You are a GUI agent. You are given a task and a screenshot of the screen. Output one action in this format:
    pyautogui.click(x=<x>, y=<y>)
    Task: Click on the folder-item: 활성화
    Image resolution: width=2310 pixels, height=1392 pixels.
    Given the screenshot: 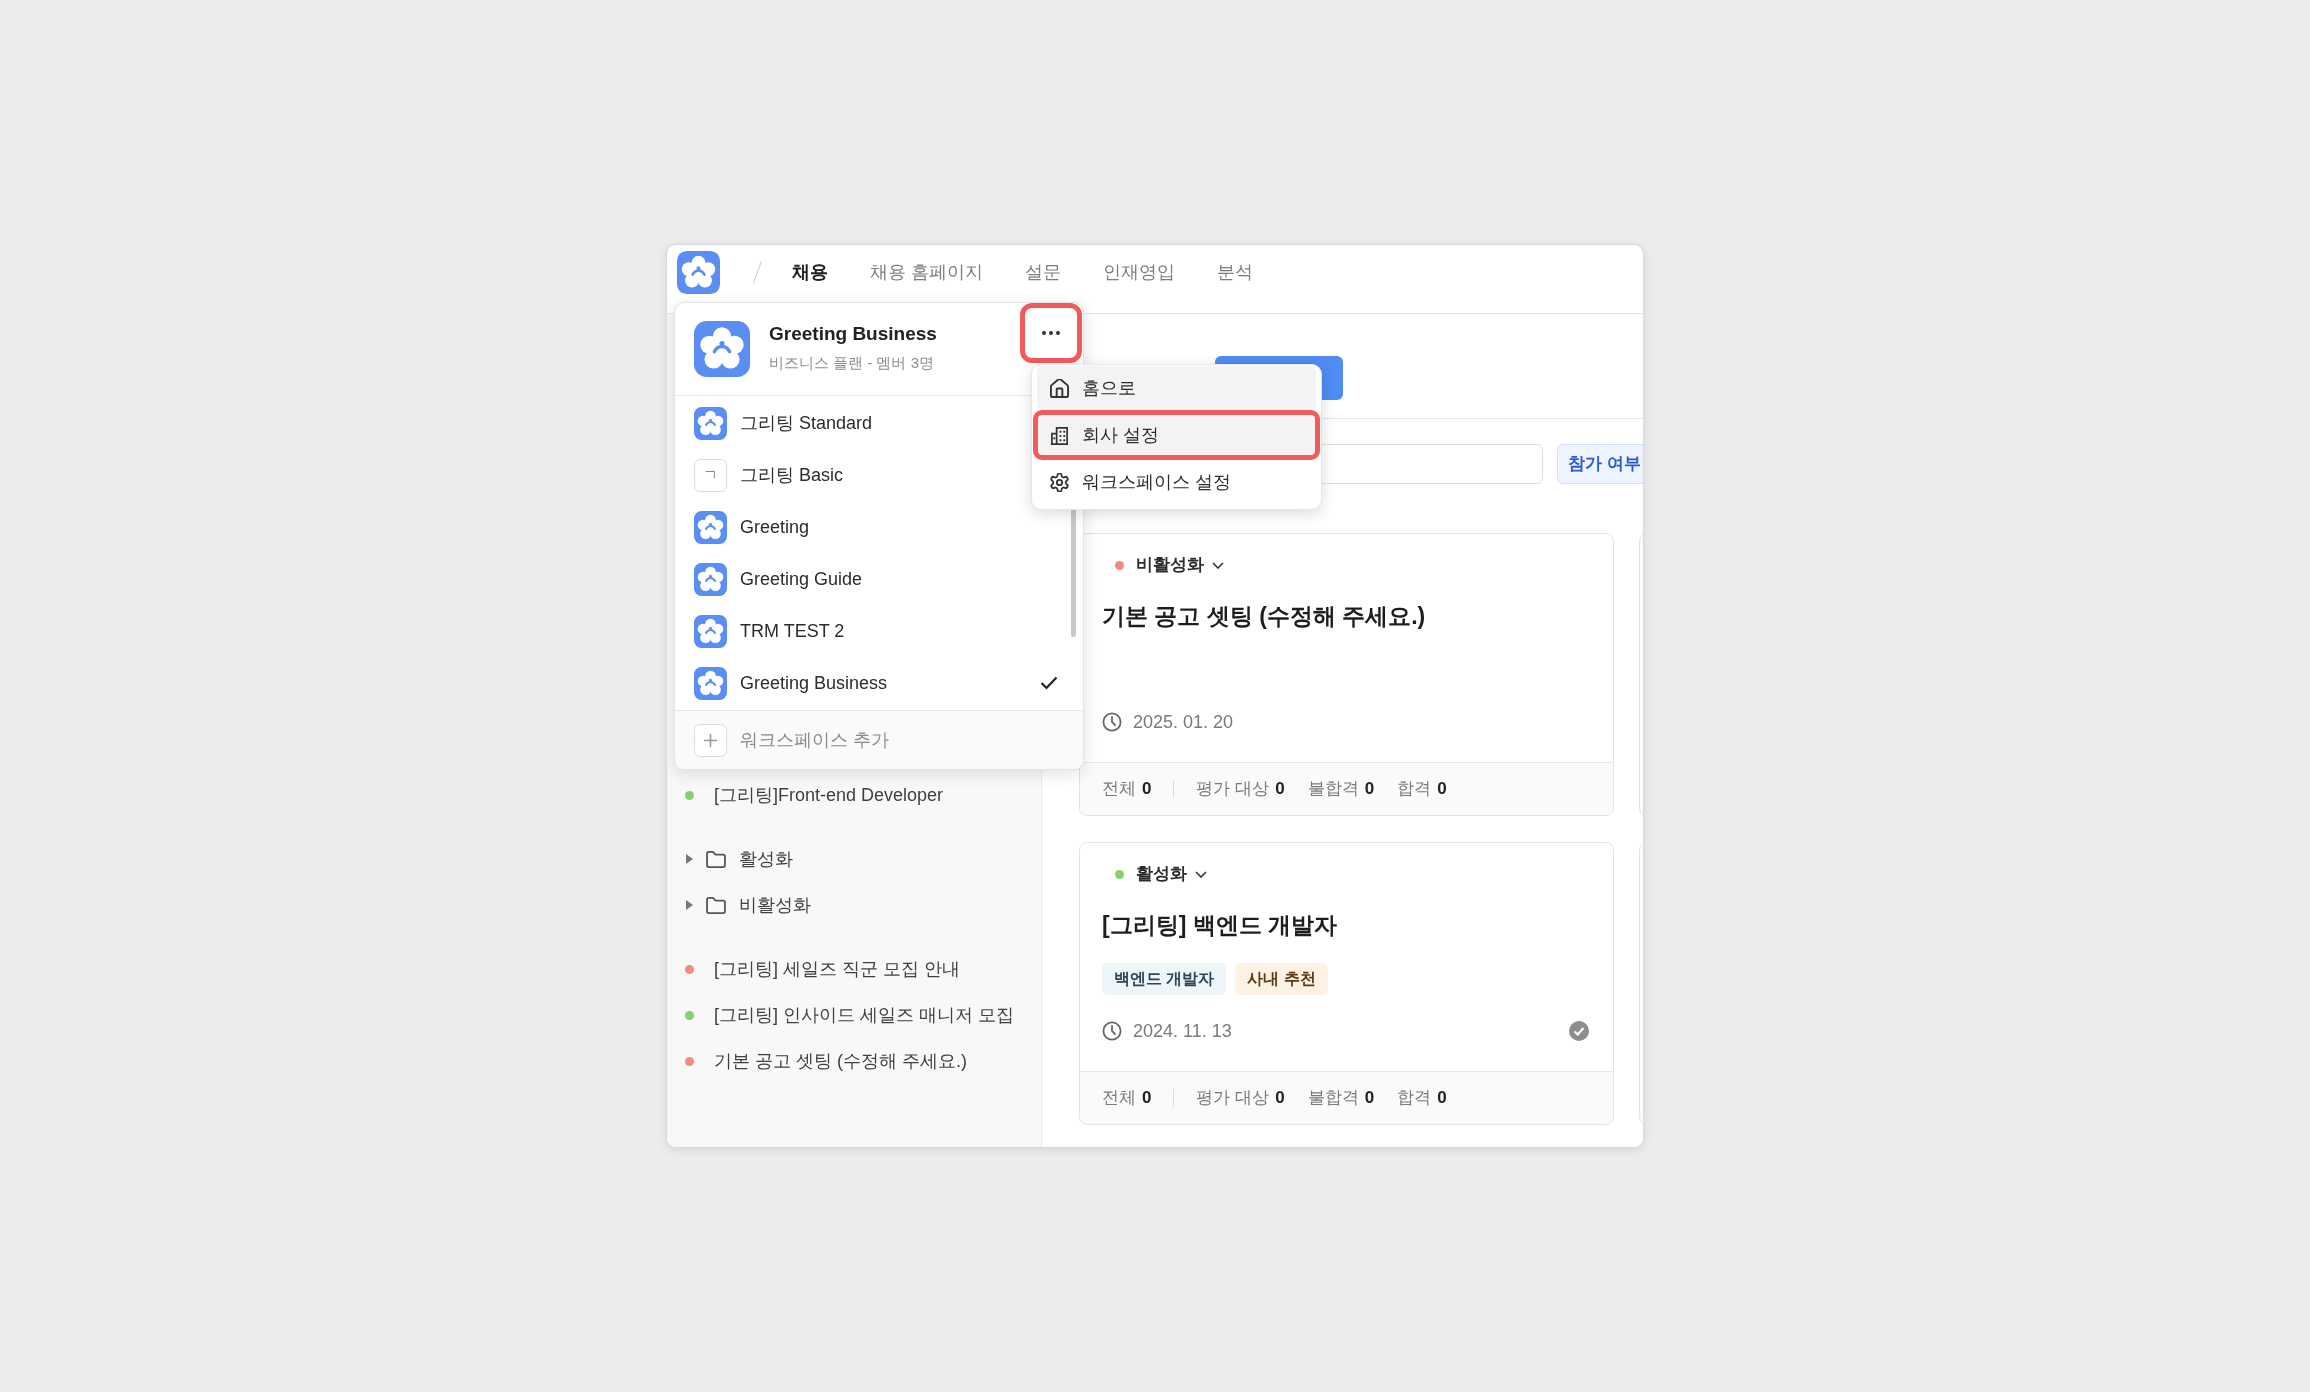 What is the action you would take?
    pyautogui.click(x=854, y=859)
    